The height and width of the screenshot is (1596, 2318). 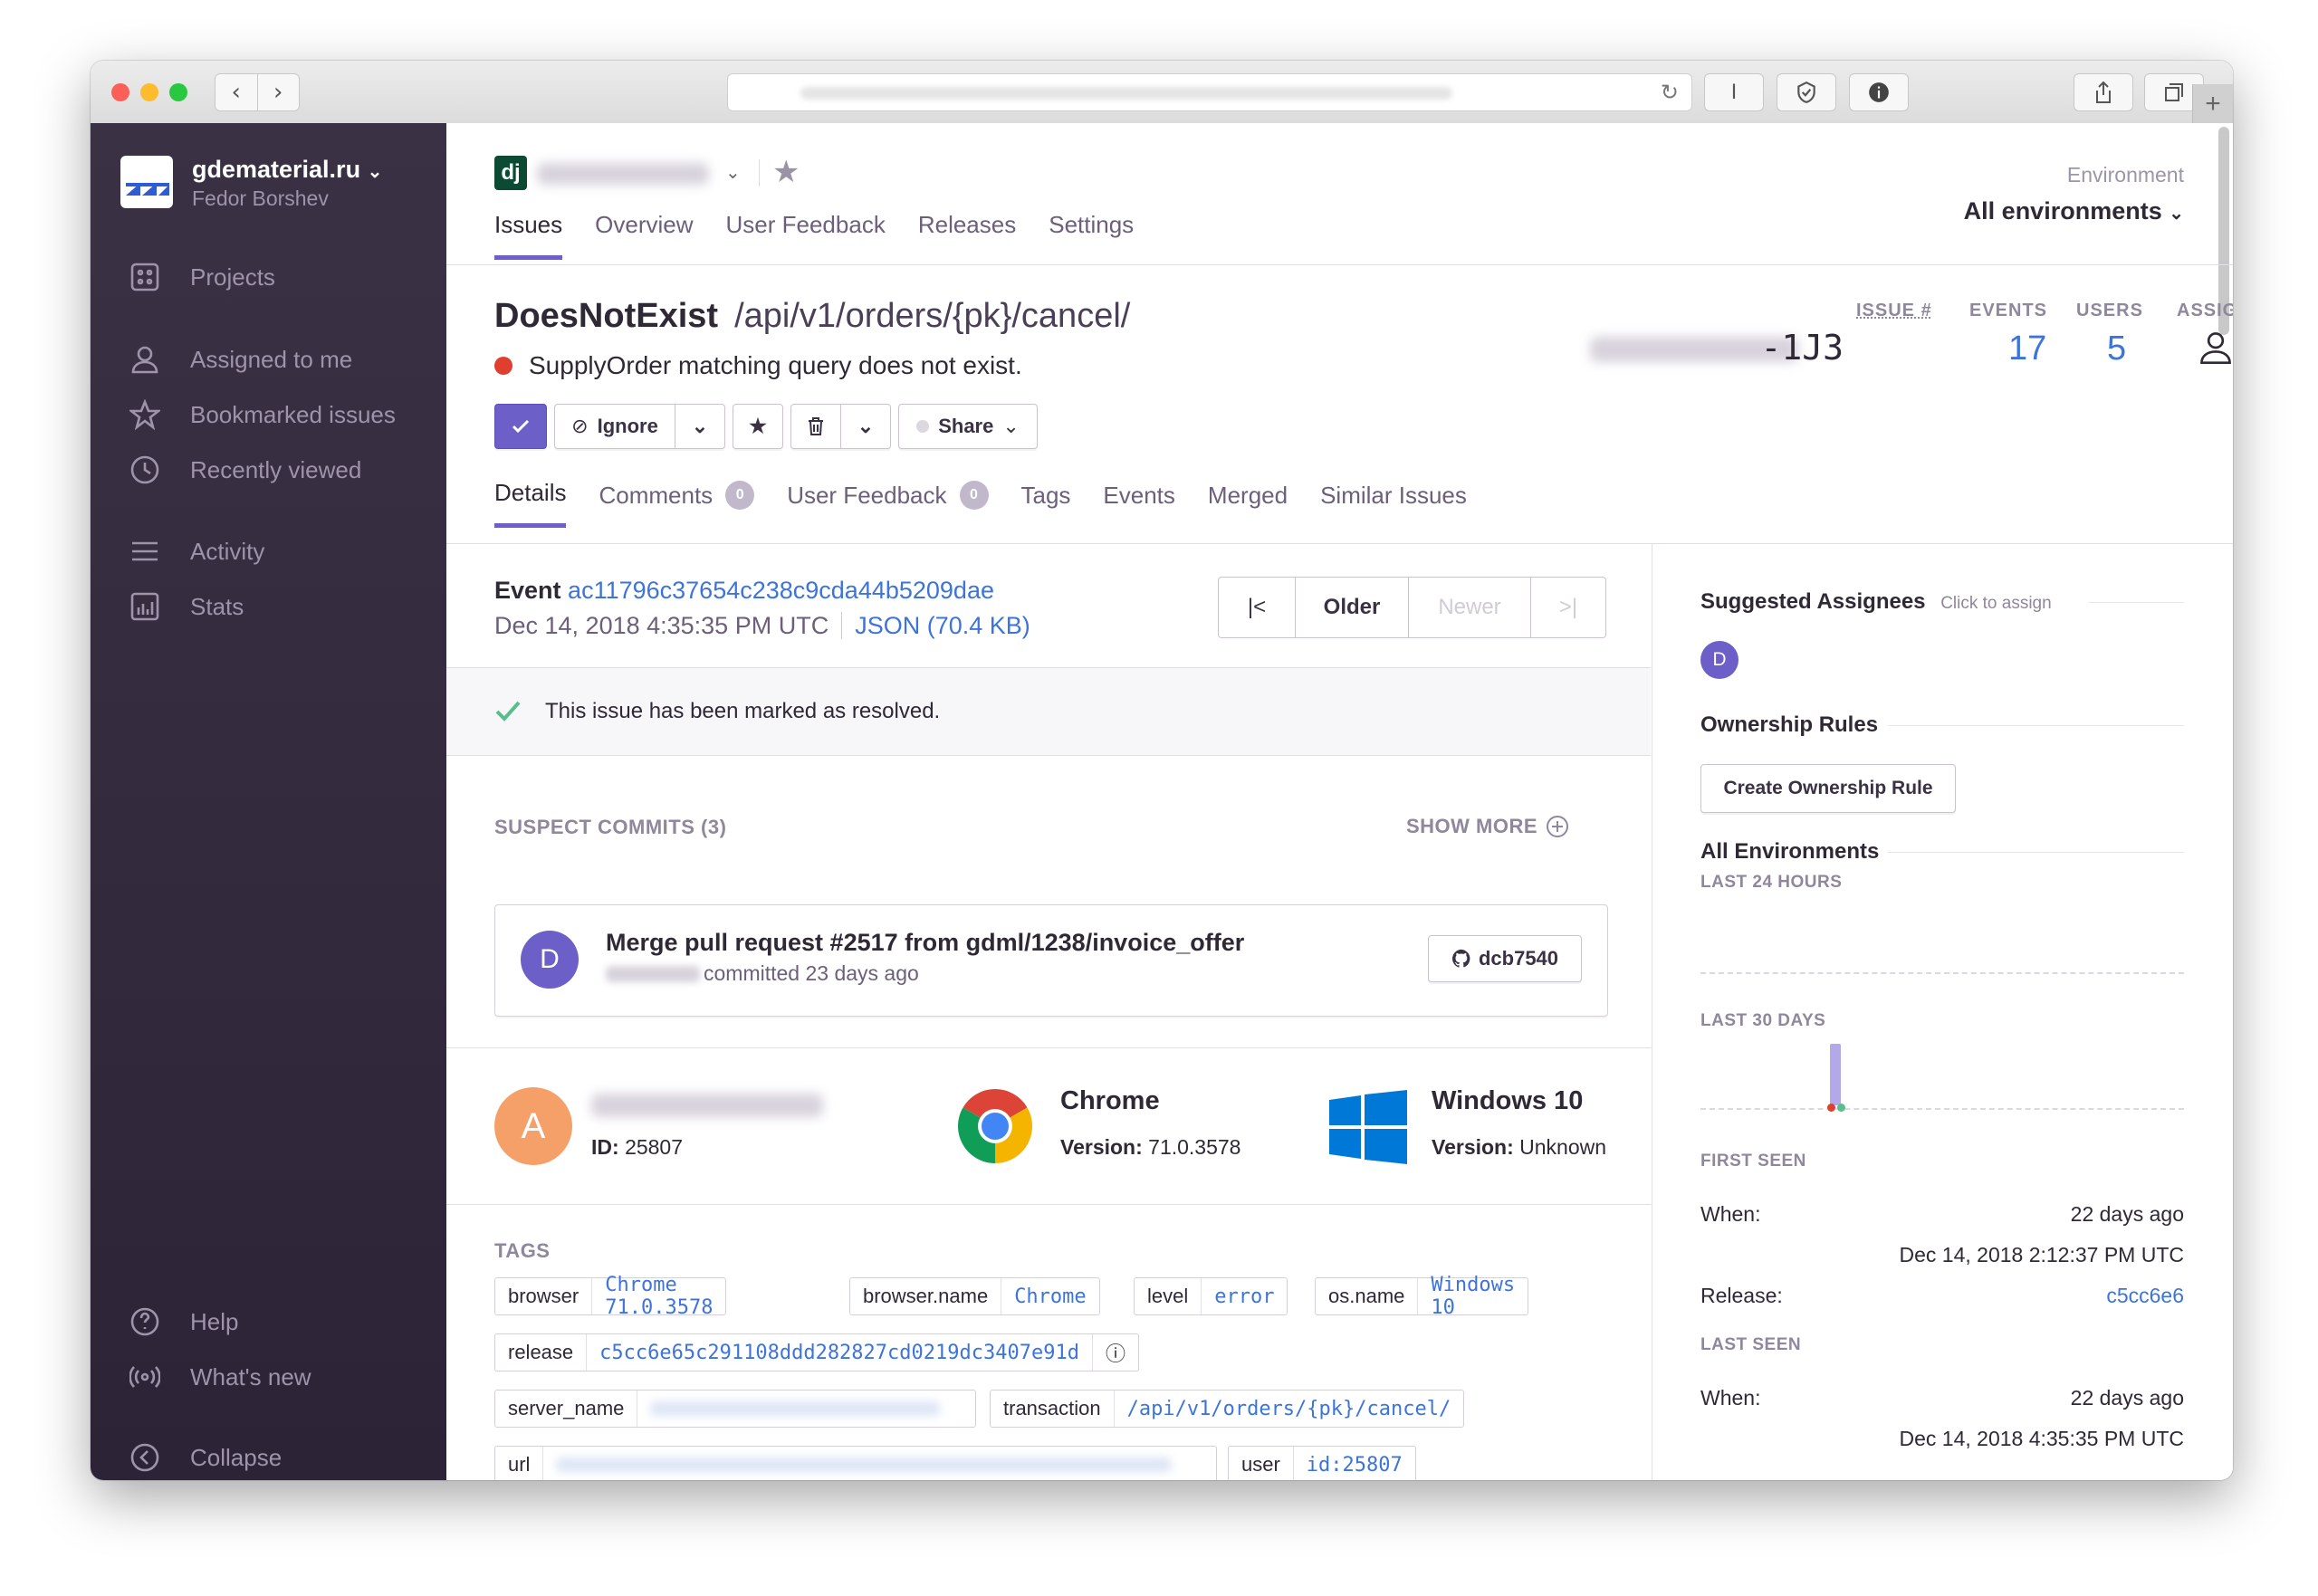 I want to click on older-label: Older, so click(x=1352, y=607).